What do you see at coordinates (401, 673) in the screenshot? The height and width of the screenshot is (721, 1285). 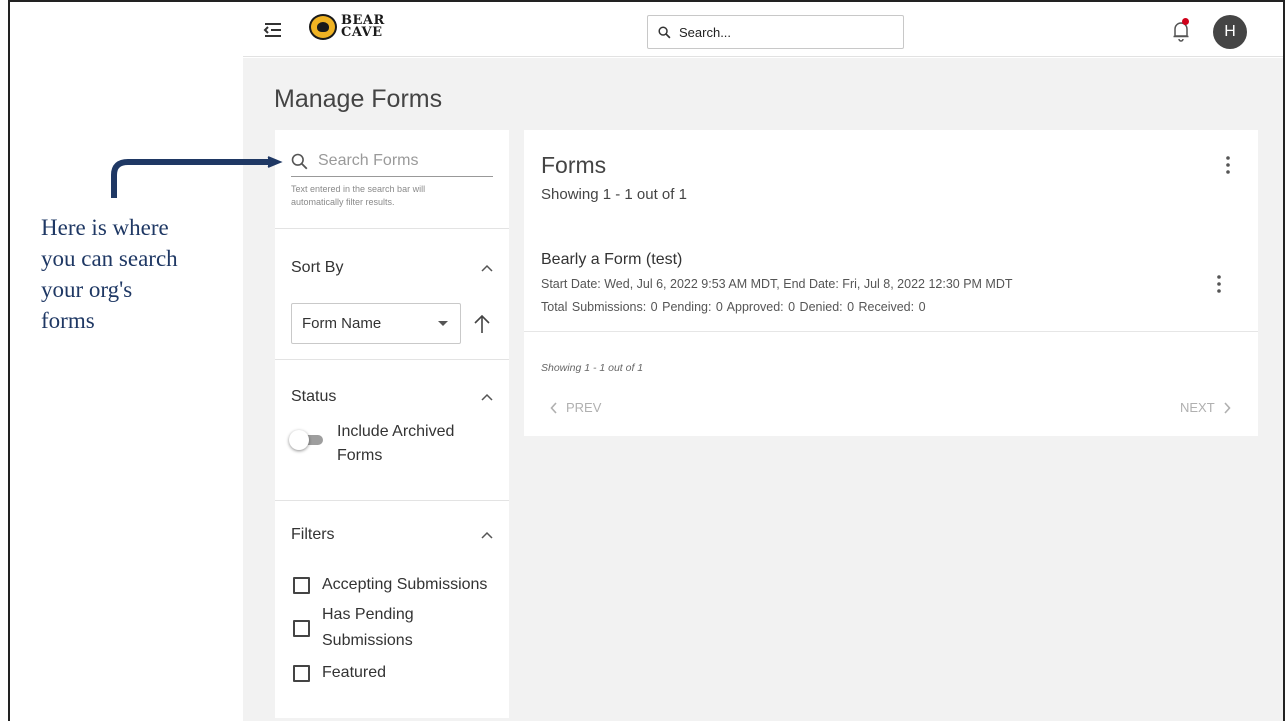 I see `filter-featured: Featured` at bounding box center [401, 673].